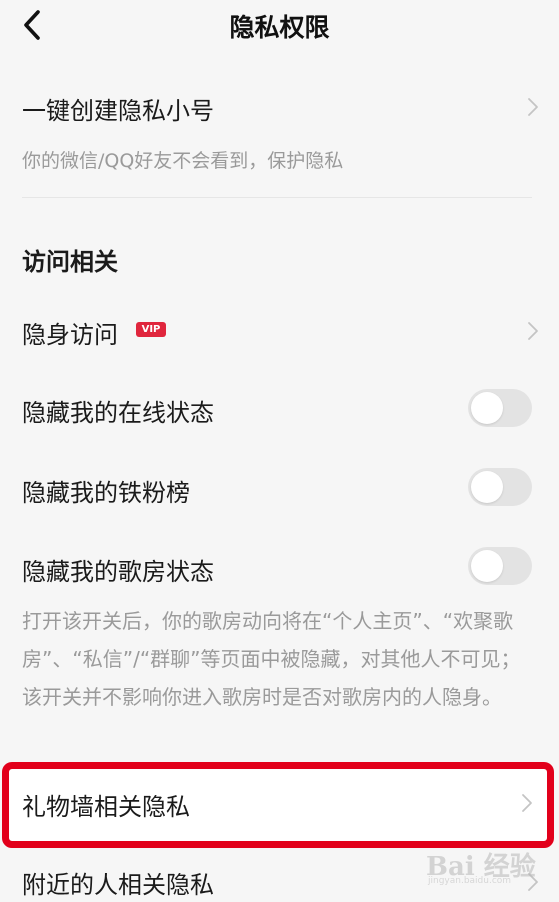 The width and height of the screenshot is (559, 902). What do you see at coordinates (118, 572) in the screenshot?
I see `hide-room-label: 隐藏我的歌房状态` at bounding box center [118, 572].